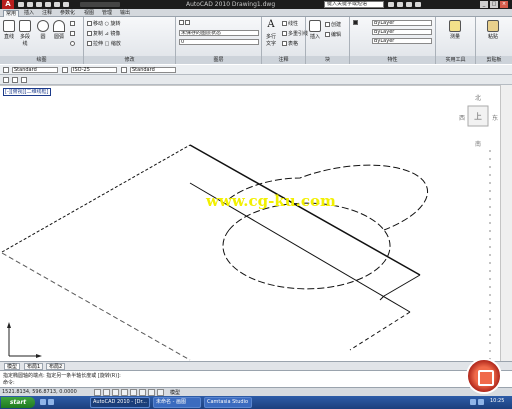 Image resolution: width=512 pixels, height=409 pixels. I want to click on tab-layout1: 布局1, so click(34, 366).